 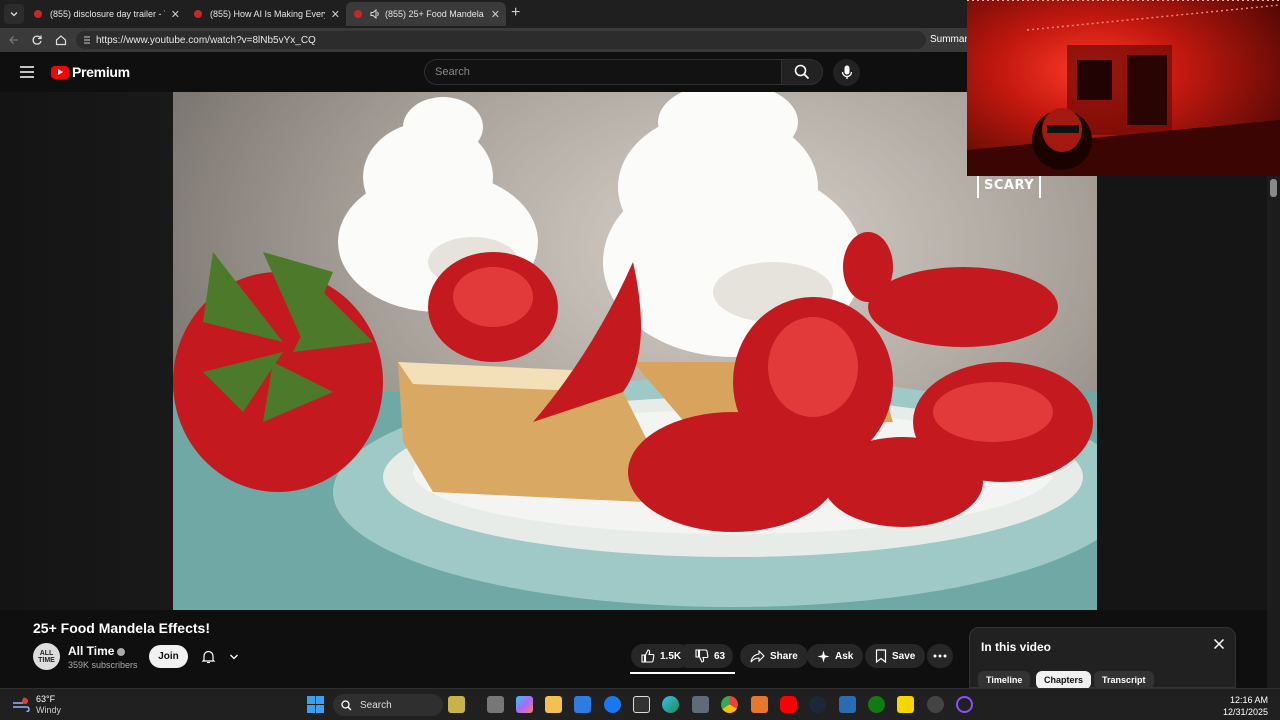 I want to click on video-side-dark-area, so click(x=1182, y=393).